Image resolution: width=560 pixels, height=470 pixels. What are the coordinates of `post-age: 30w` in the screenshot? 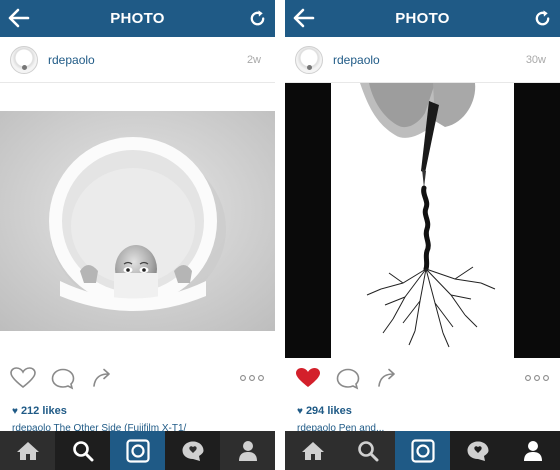 It's located at (535, 60).